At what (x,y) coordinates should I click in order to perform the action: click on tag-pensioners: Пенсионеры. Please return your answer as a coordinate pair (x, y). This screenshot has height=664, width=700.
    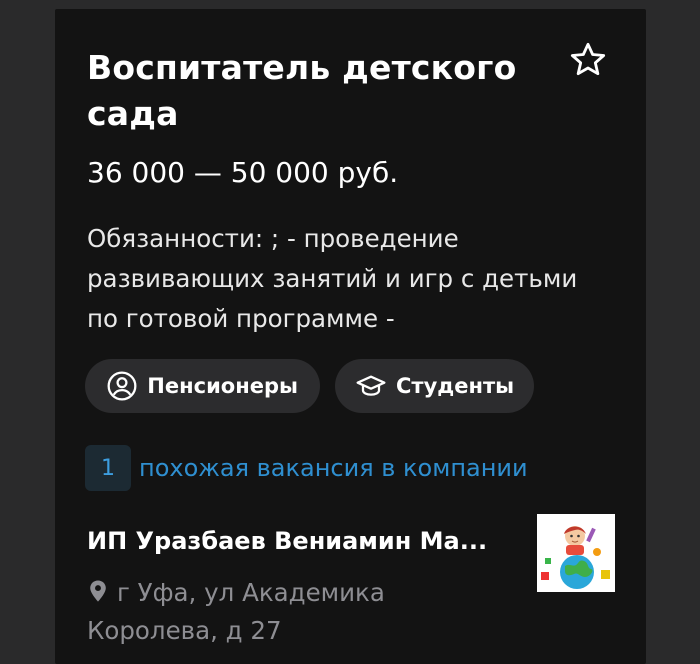
    Looking at the image, I should click on (202, 386).